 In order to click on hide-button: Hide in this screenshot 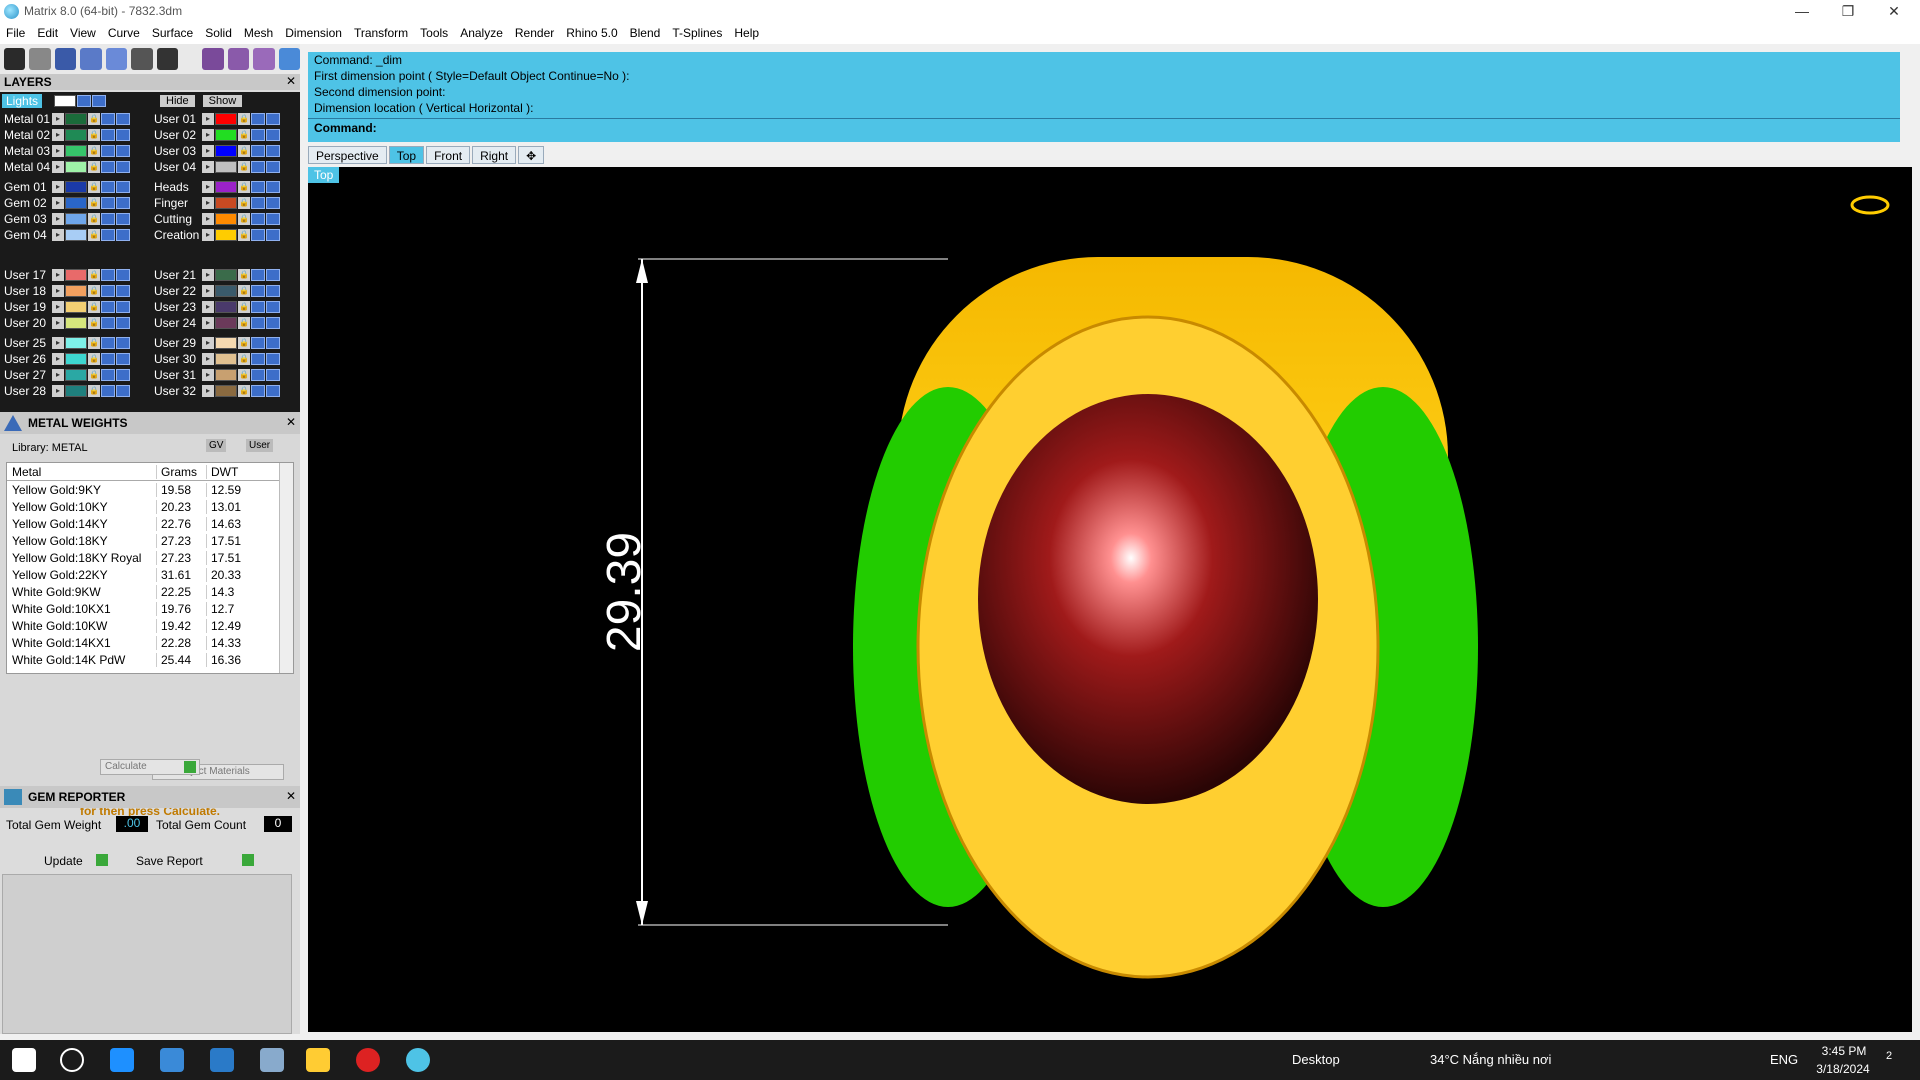, I will do `click(177, 101)`.